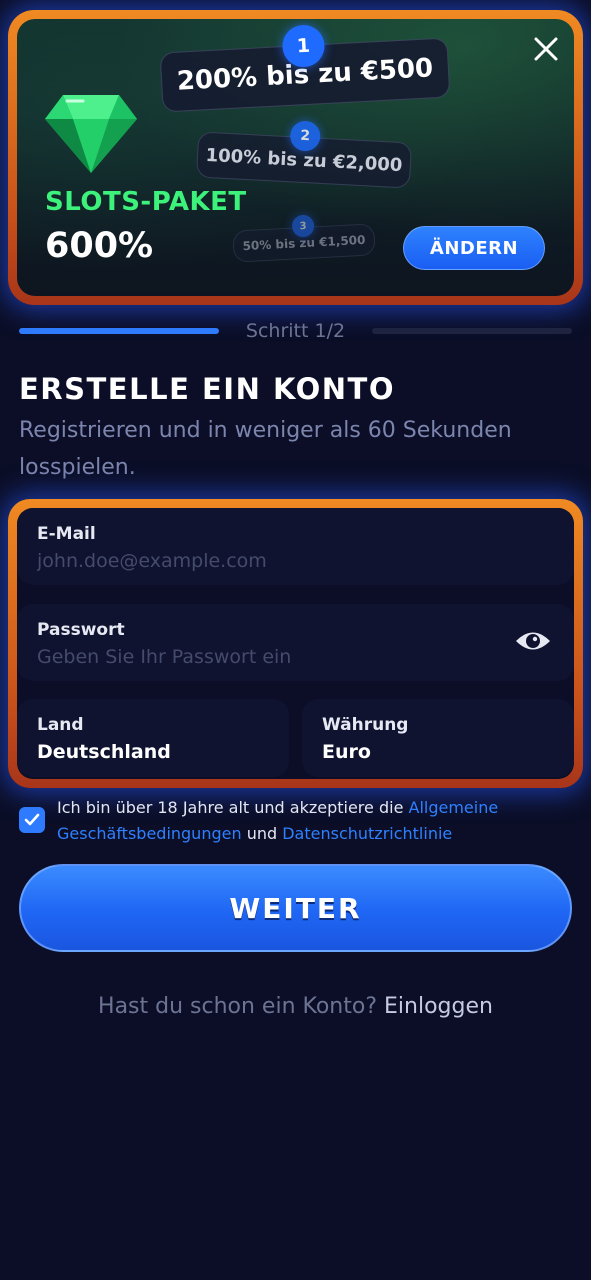 Image resolution: width=591 pixels, height=1280 pixels. I want to click on email-field: E-Mail, so click(295, 546).